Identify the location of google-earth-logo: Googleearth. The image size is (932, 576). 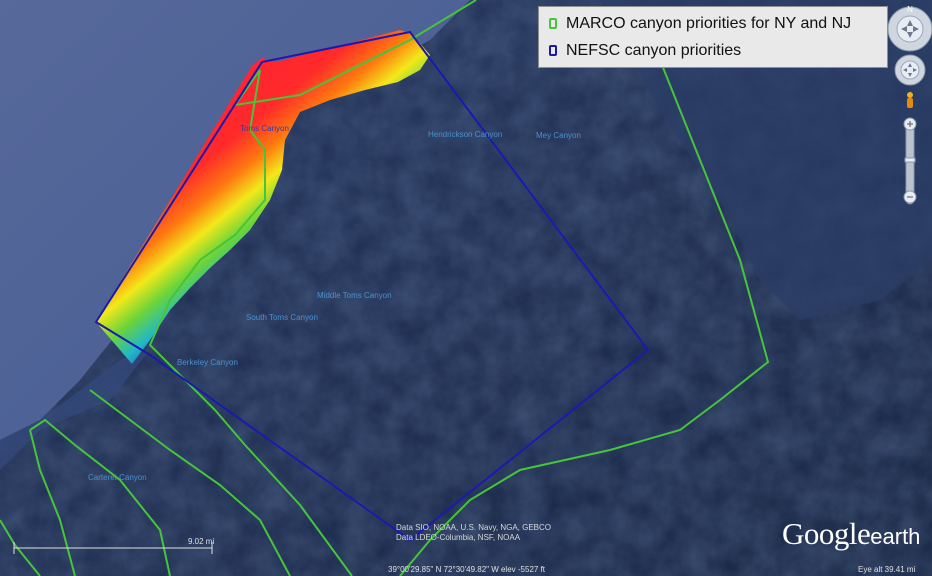
(851, 534).